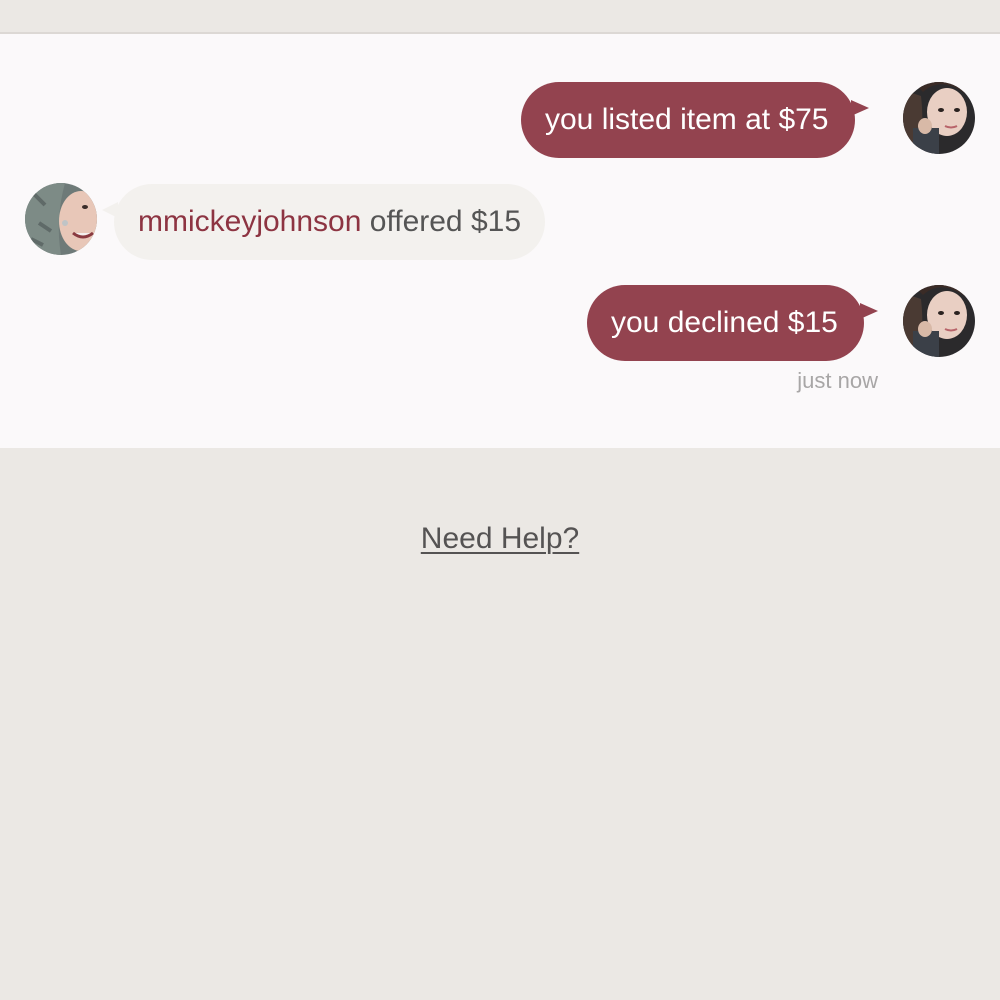 This screenshot has height=1000, width=1000. I want to click on buyer-avatar-photo, so click(61, 219).